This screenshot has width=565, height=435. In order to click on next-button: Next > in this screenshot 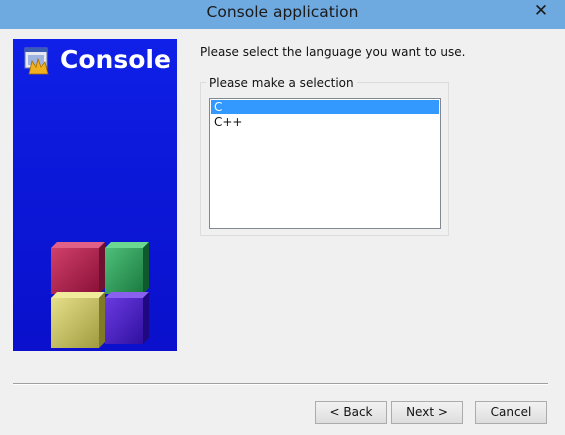, I will do `click(427, 412)`.